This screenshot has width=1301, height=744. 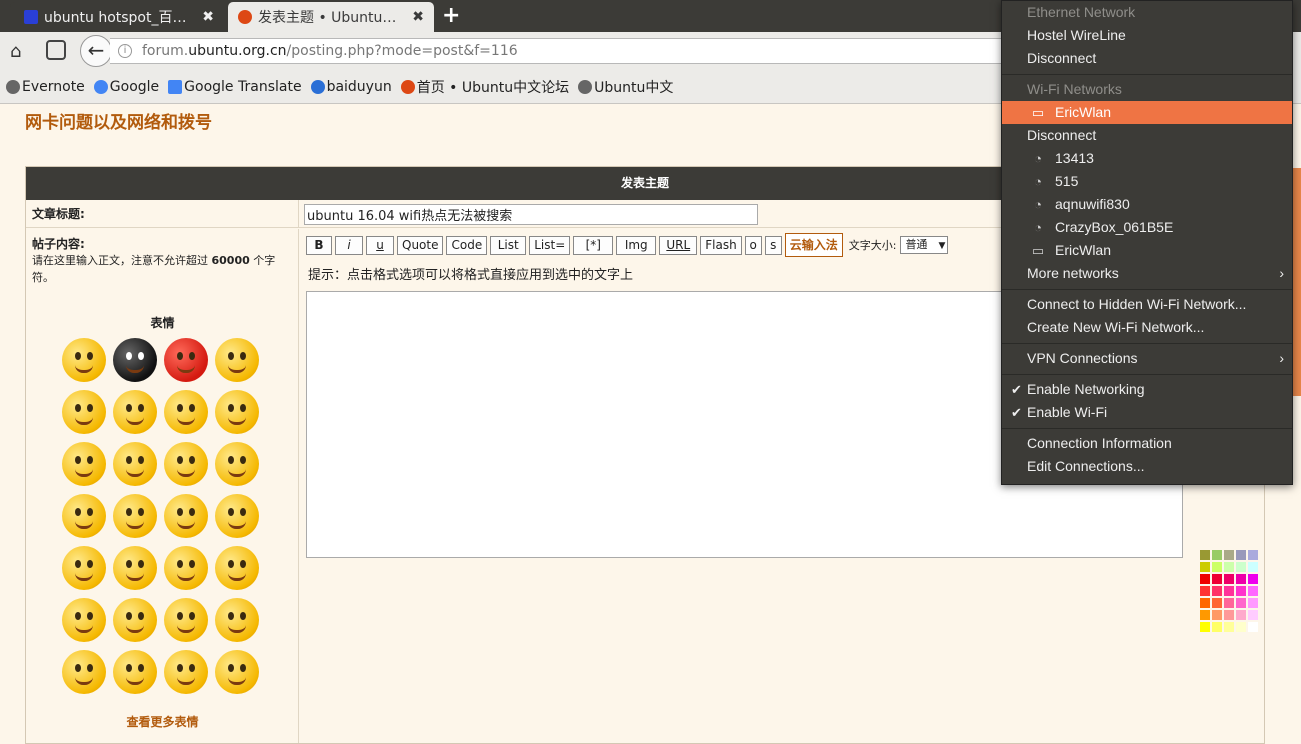 I want to click on wifi-network-item: ◔ aqnuwifi830, so click(x=1147, y=204).